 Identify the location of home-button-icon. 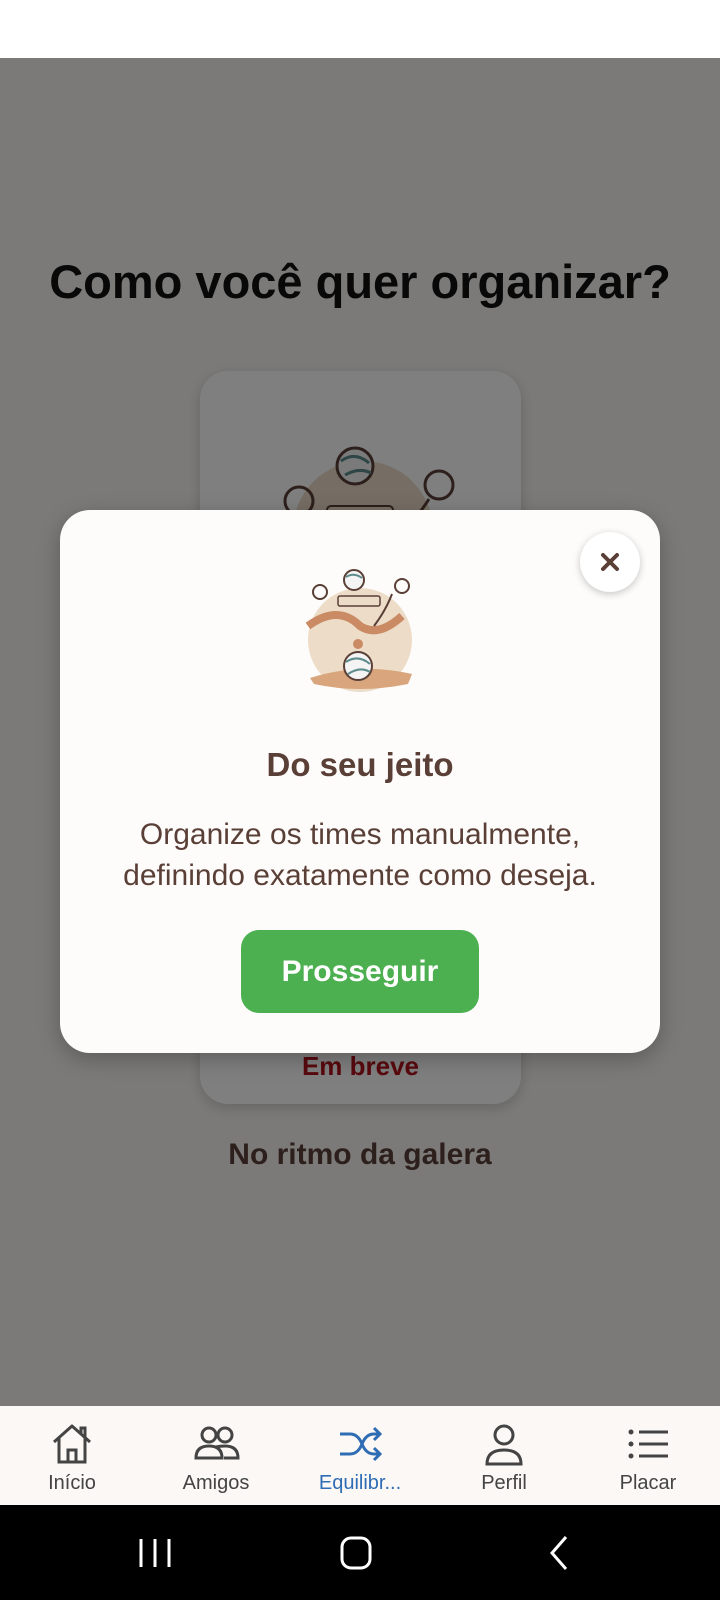
(356, 1553).